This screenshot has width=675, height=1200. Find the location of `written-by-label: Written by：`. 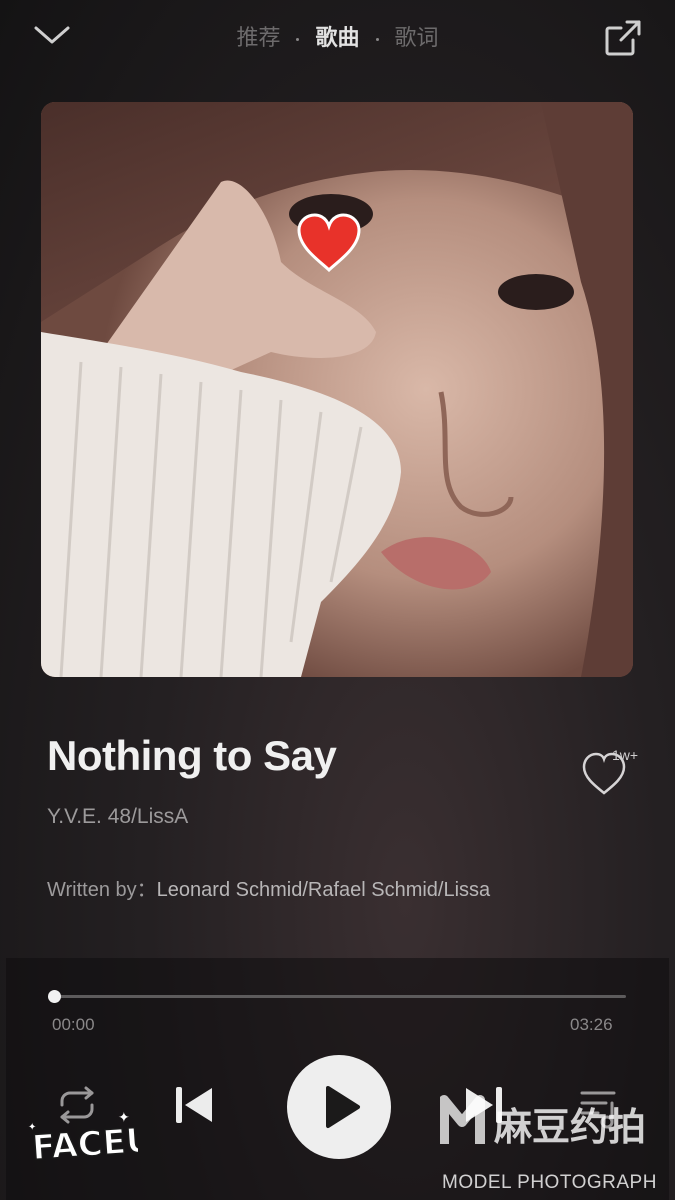

written-by-label: Written by： is located at coordinates (102, 890).